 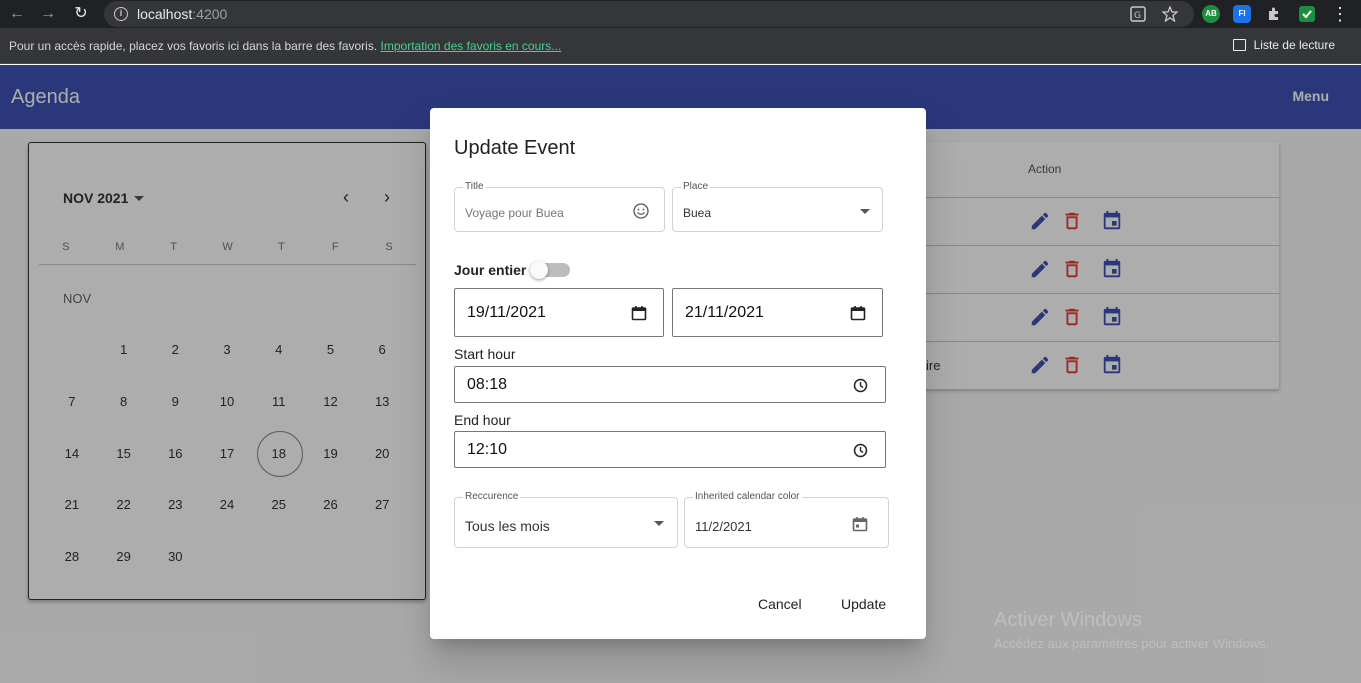 What do you see at coordinates (515, 148) in the screenshot?
I see `dialog-title: Update Event` at bounding box center [515, 148].